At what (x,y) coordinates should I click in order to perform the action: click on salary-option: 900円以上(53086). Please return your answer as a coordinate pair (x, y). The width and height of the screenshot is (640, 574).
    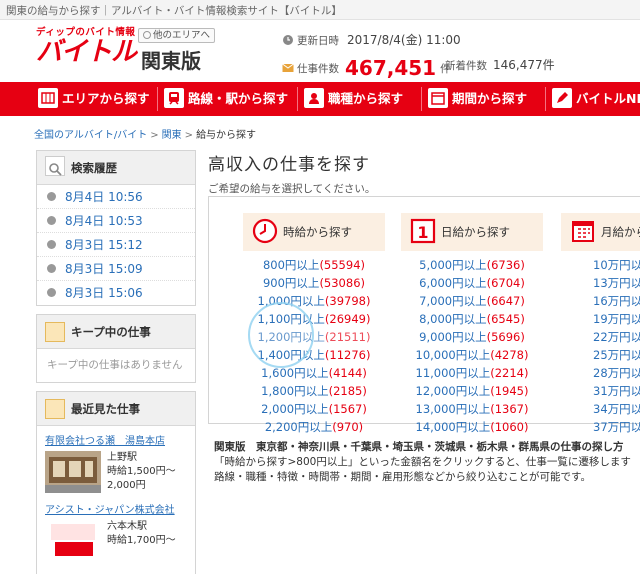
    Looking at the image, I should click on (314, 283).